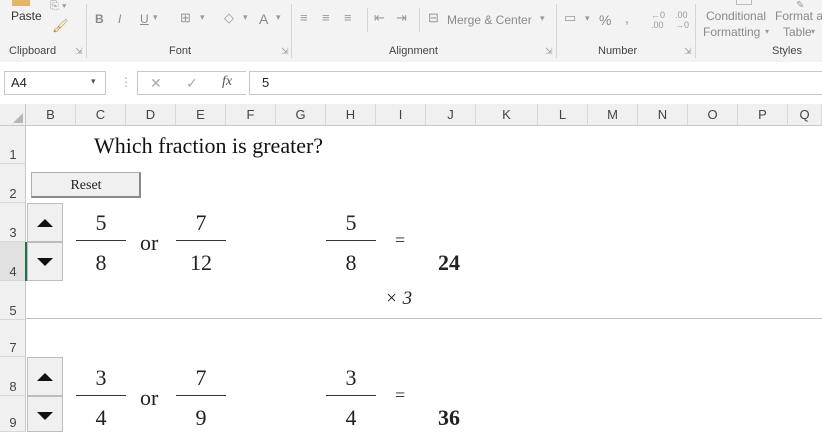  Describe the element at coordinates (263, 19) in the screenshot. I see `font-color-button: A` at that location.